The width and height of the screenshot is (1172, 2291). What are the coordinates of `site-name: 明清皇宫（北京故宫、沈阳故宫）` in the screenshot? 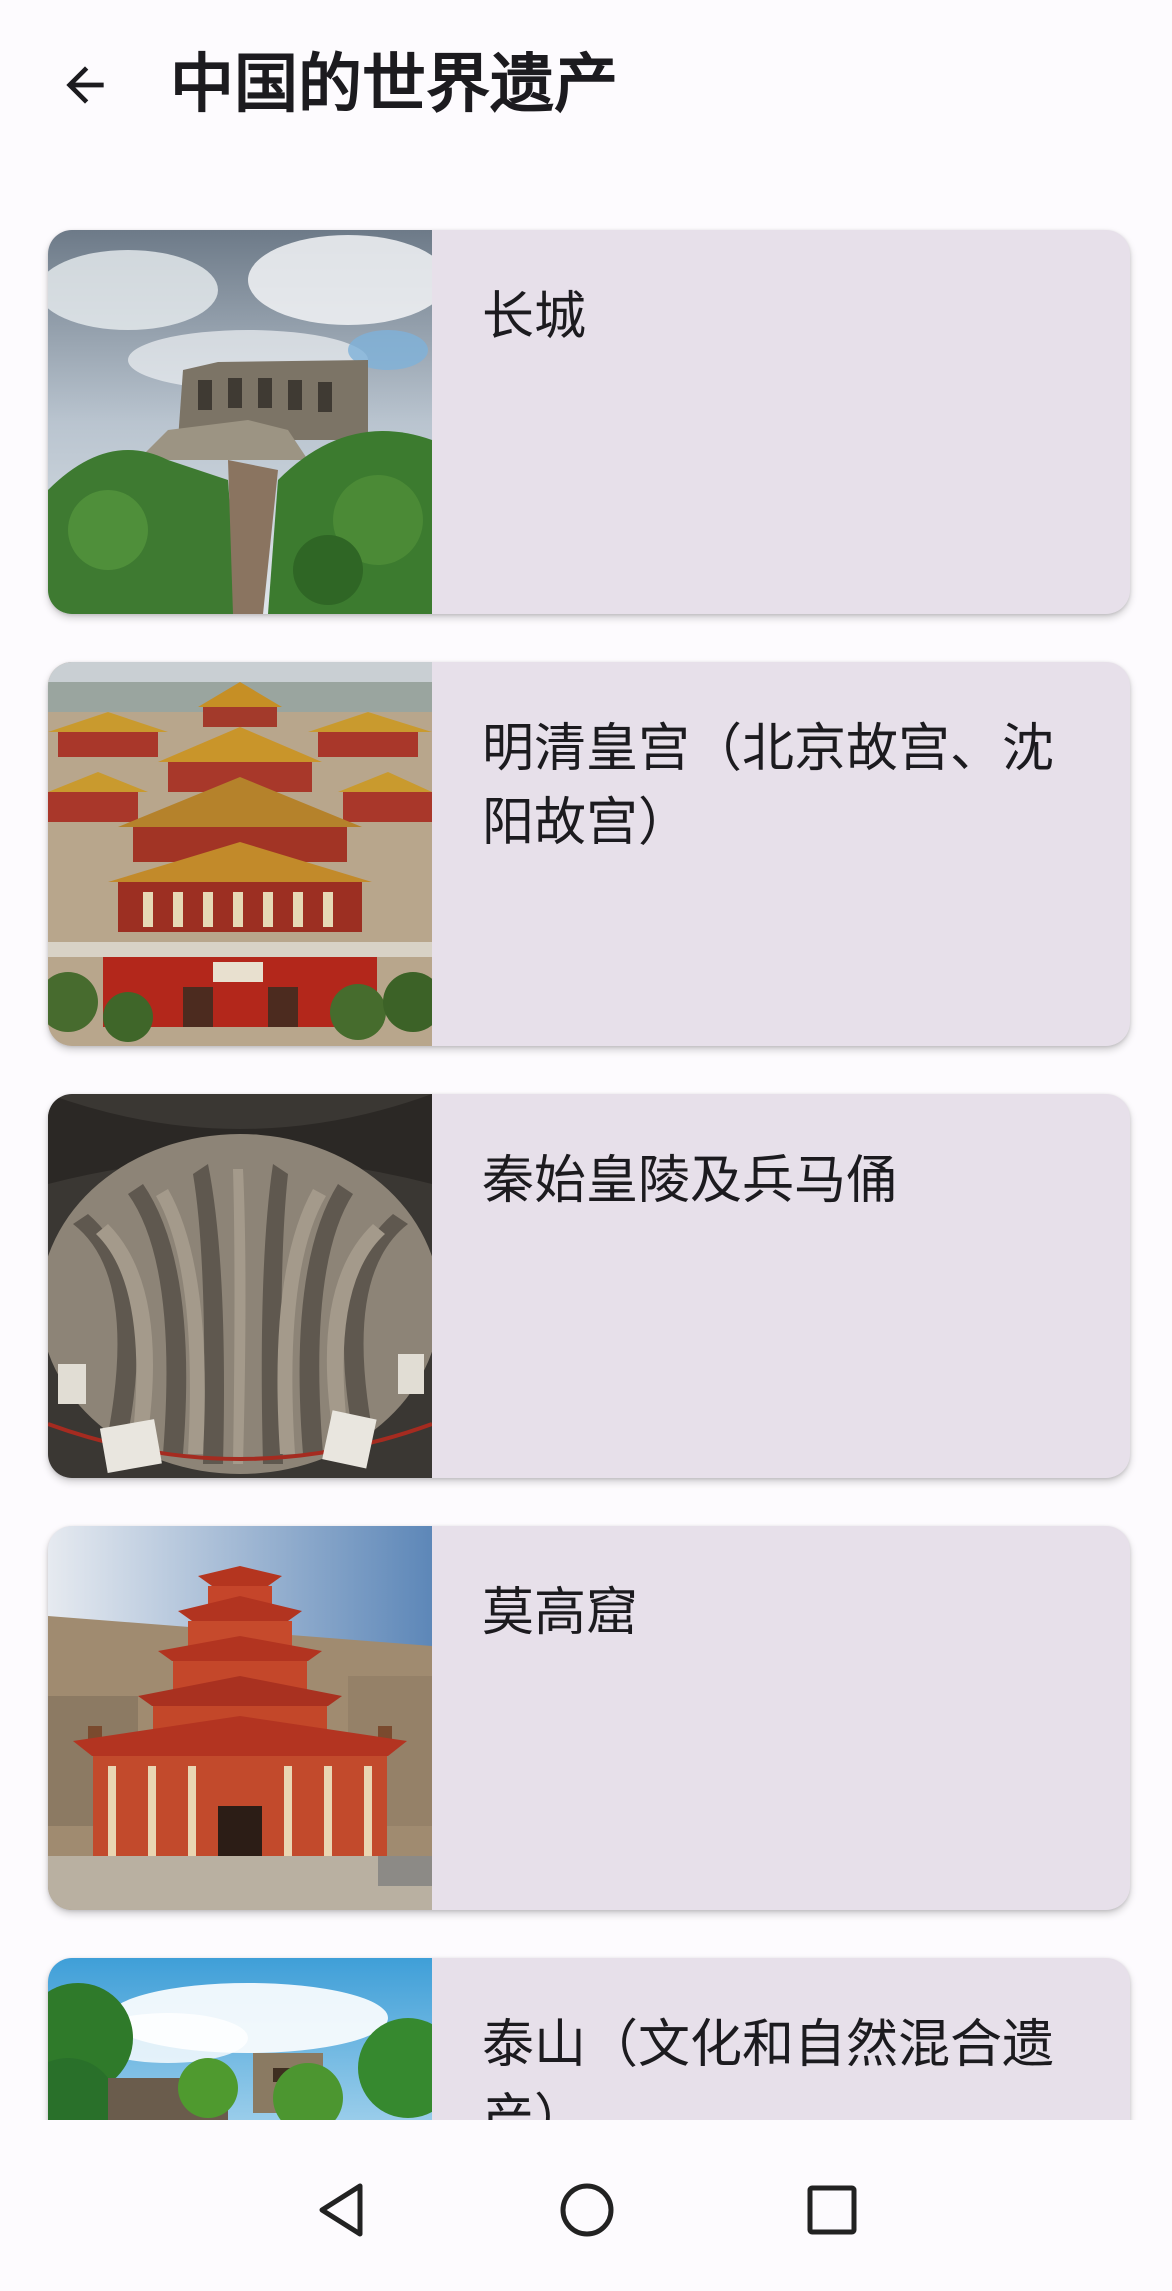 It's located at (768, 786).